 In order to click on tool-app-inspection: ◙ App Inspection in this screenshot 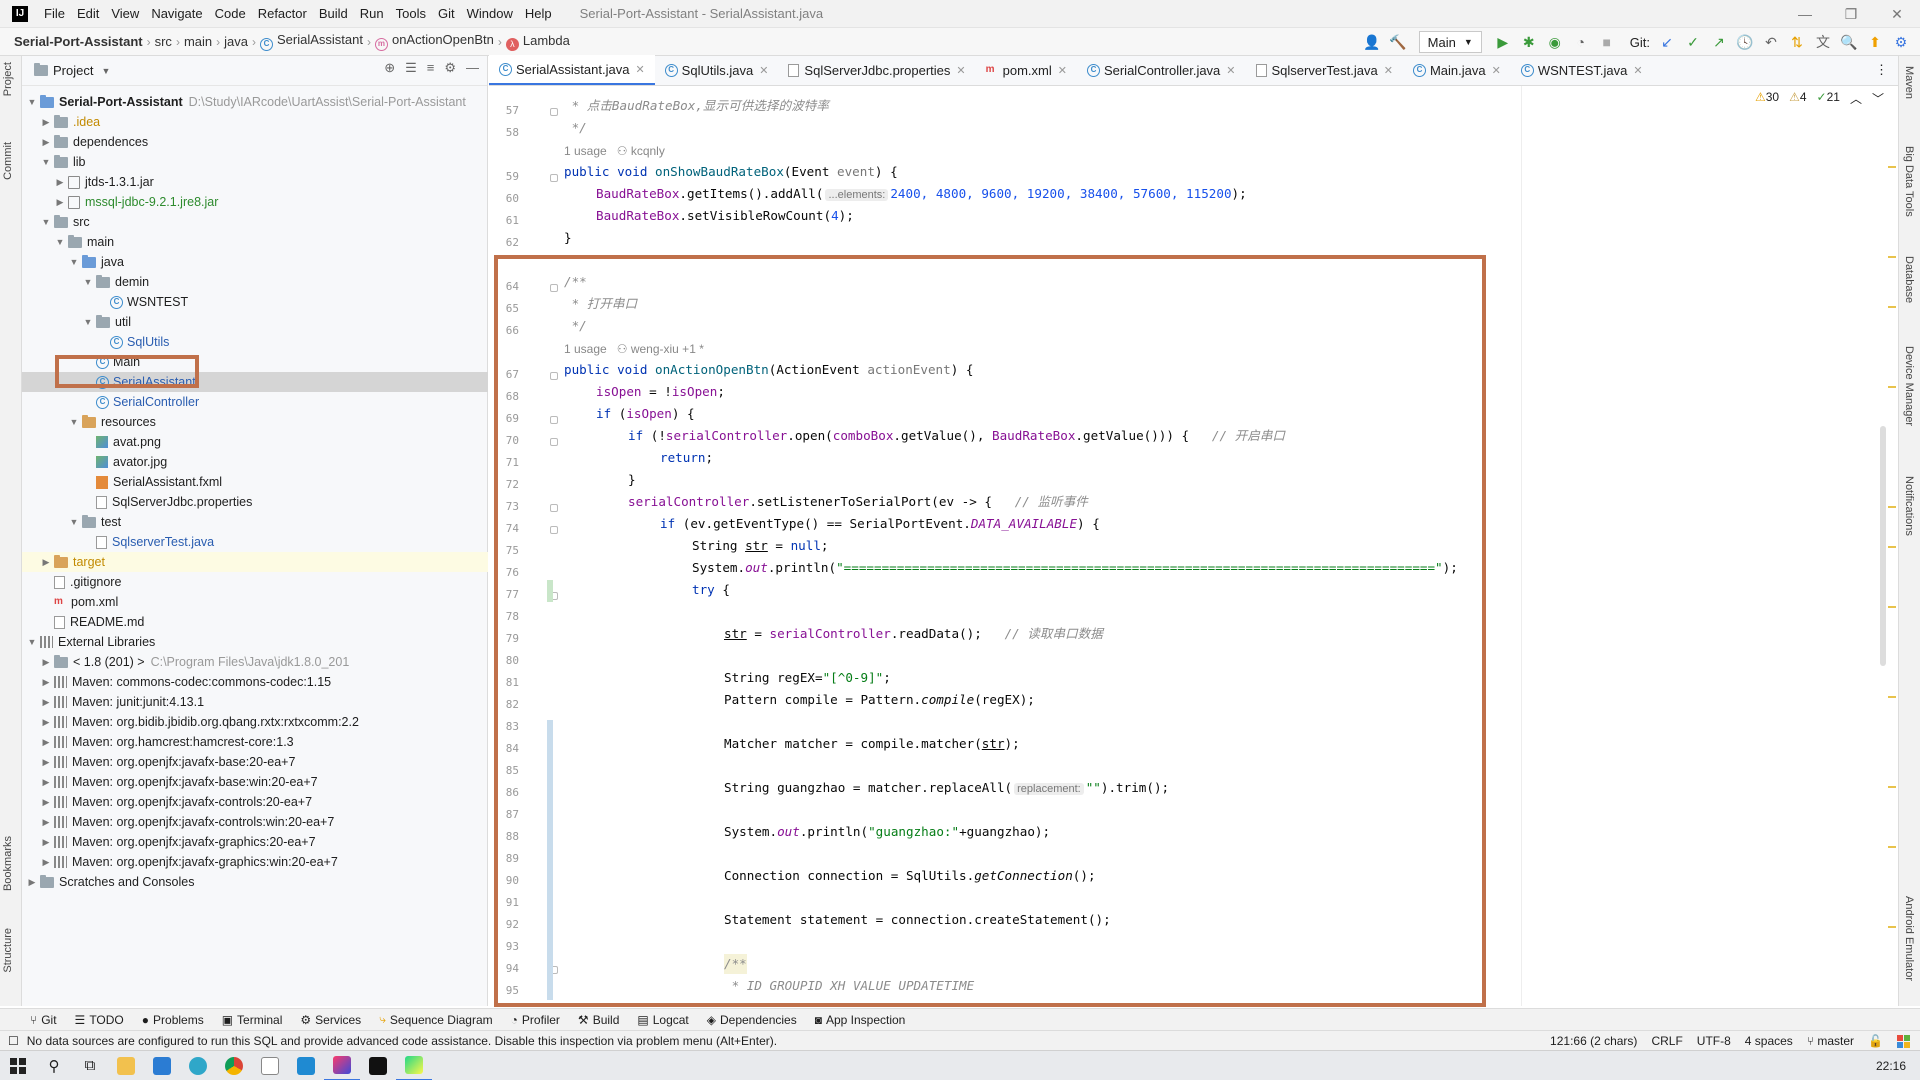, I will do `click(860, 1020)`.